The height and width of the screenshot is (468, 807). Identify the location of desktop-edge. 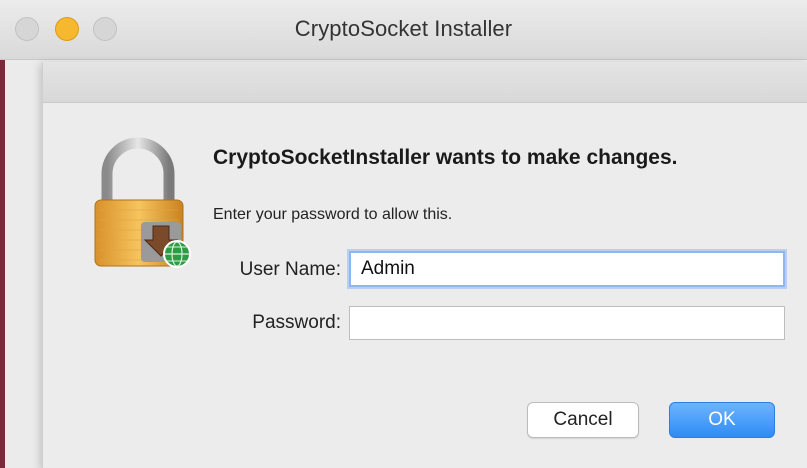
(2, 264).